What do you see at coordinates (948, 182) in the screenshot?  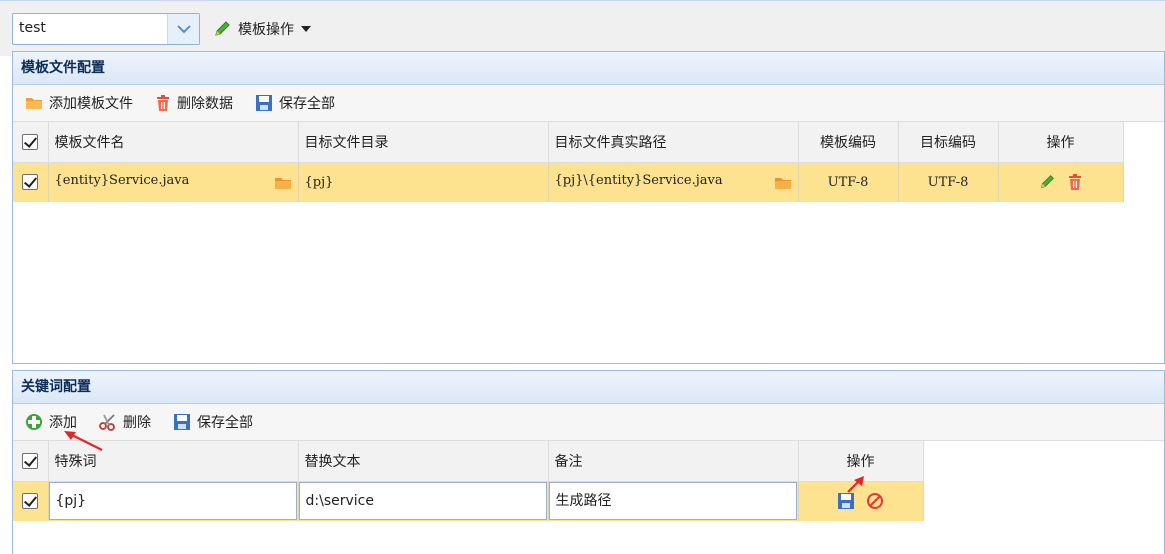 I see `target-encoding-cell: UTF-8` at bounding box center [948, 182].